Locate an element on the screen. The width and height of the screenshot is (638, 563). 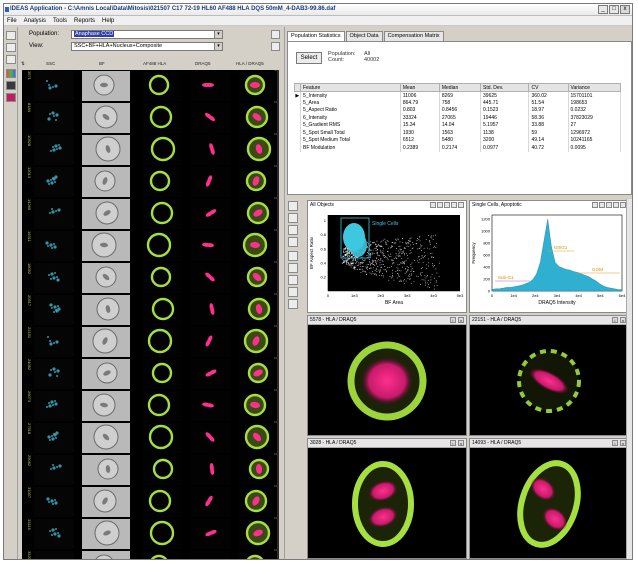
gallery-row: 14265 is located at coordinates (150, 214).